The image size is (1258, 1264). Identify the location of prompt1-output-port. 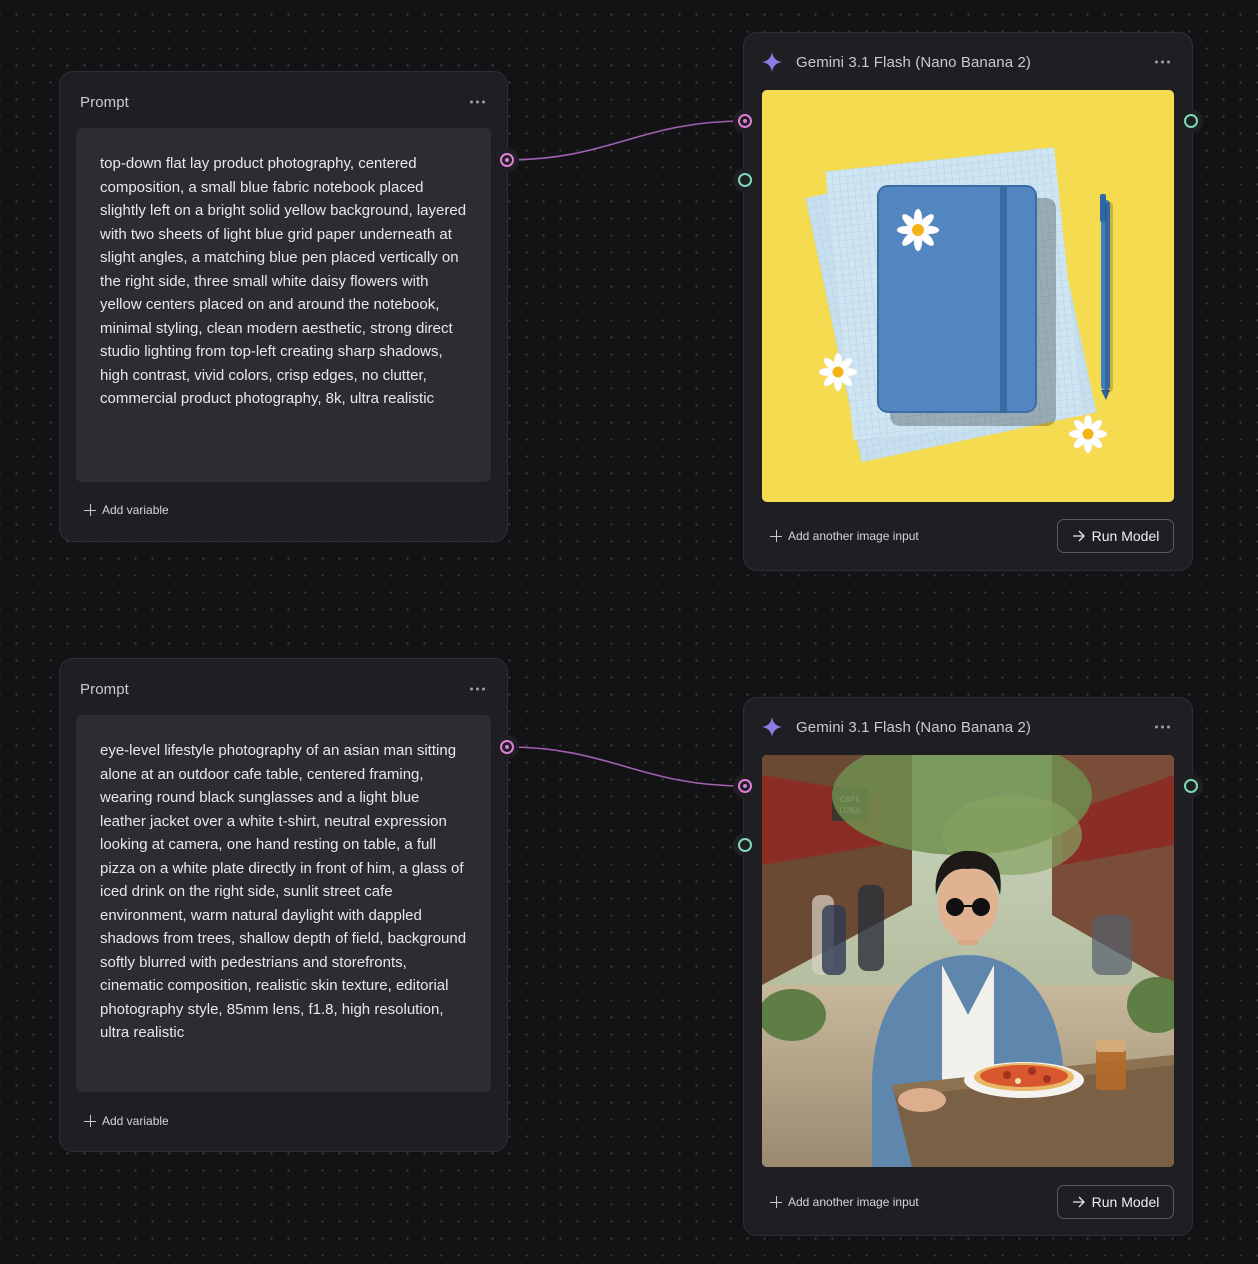
(507, 160).